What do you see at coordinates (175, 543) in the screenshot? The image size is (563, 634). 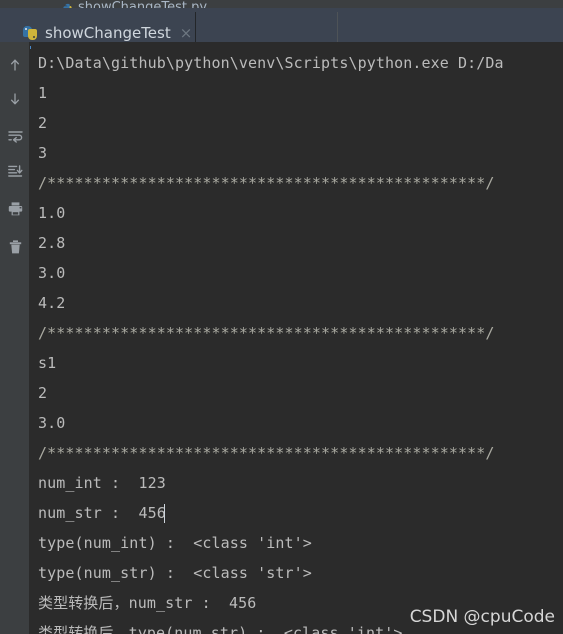 I see `console-line: type(num_int) : <class 'int'>` at bounding box center [175, 543].